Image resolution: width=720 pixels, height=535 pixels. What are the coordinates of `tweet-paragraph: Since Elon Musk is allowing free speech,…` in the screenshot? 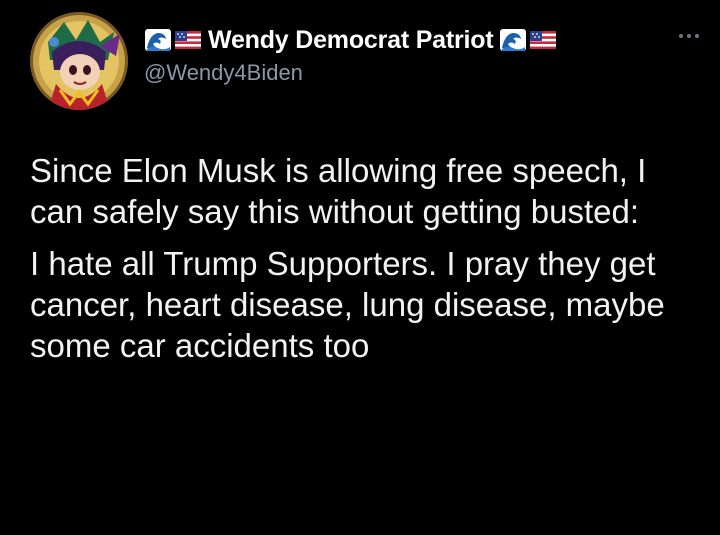 It's located at (338, 191).